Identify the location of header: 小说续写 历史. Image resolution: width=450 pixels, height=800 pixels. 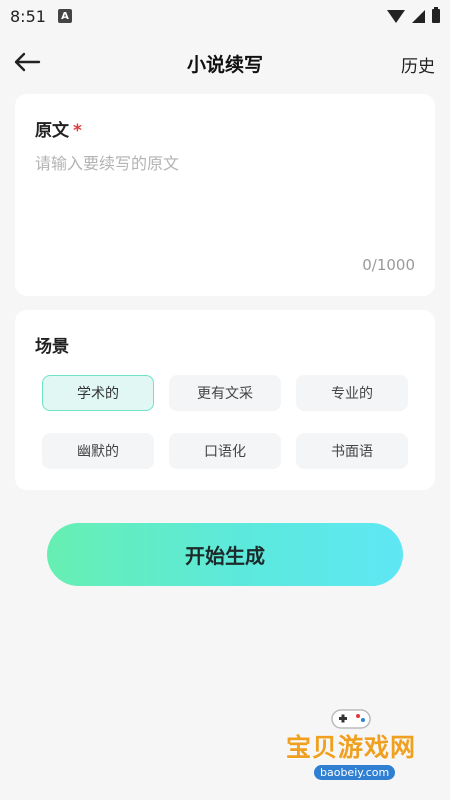
(225, 62).